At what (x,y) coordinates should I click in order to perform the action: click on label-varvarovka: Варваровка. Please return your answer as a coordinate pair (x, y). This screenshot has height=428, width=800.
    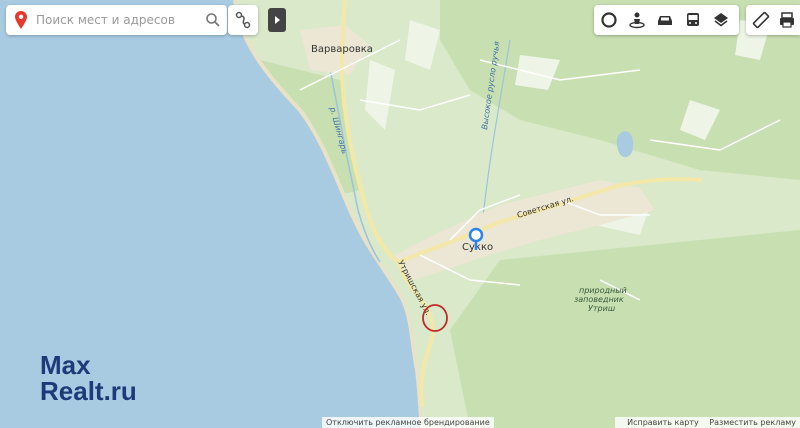
    Looking at the image, I should click on (342, 49).